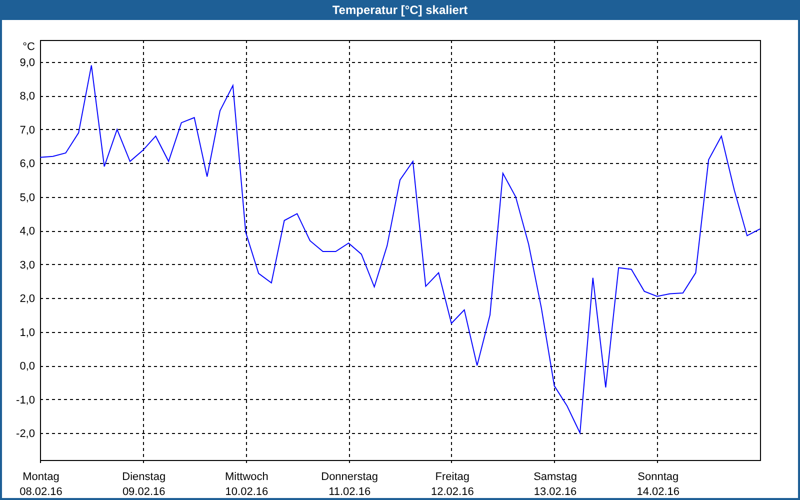 The image size is (800, 500). Describe the element at coordinates (27, 232) in the screenshot. I see `y-axis-label: 4,0` at that location.